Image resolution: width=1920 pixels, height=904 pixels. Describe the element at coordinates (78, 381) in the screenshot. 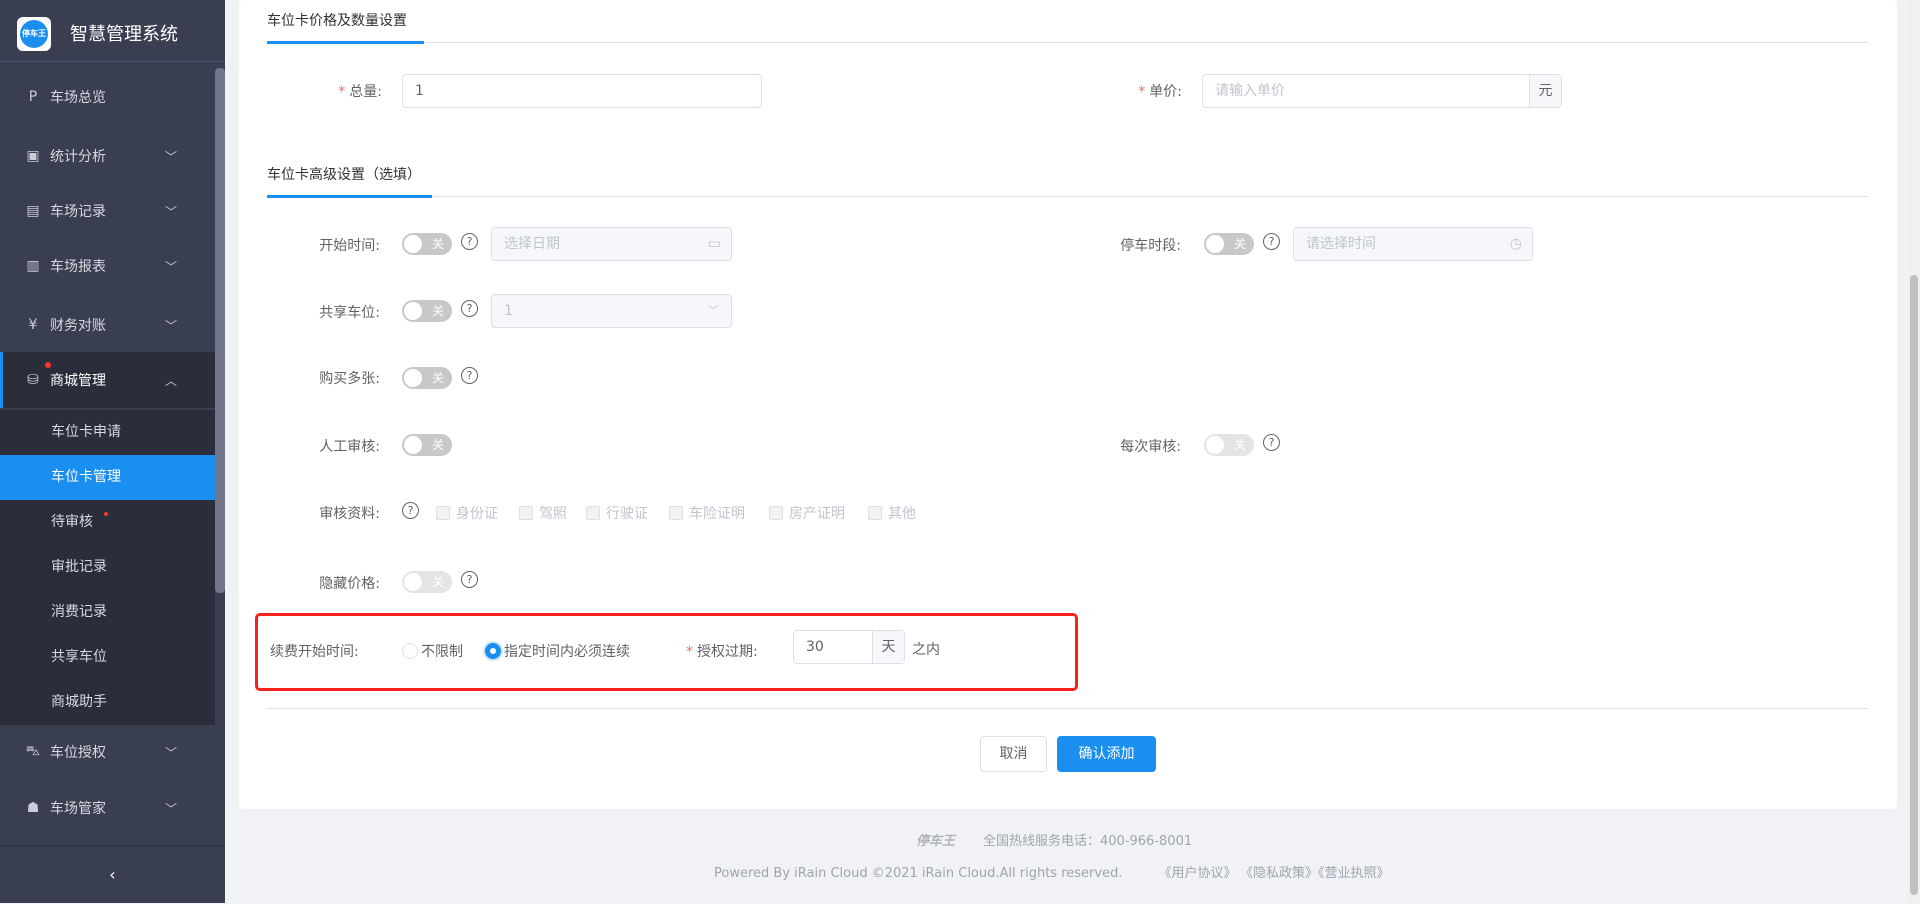

I see `nav-label: 商城管理` at that location.